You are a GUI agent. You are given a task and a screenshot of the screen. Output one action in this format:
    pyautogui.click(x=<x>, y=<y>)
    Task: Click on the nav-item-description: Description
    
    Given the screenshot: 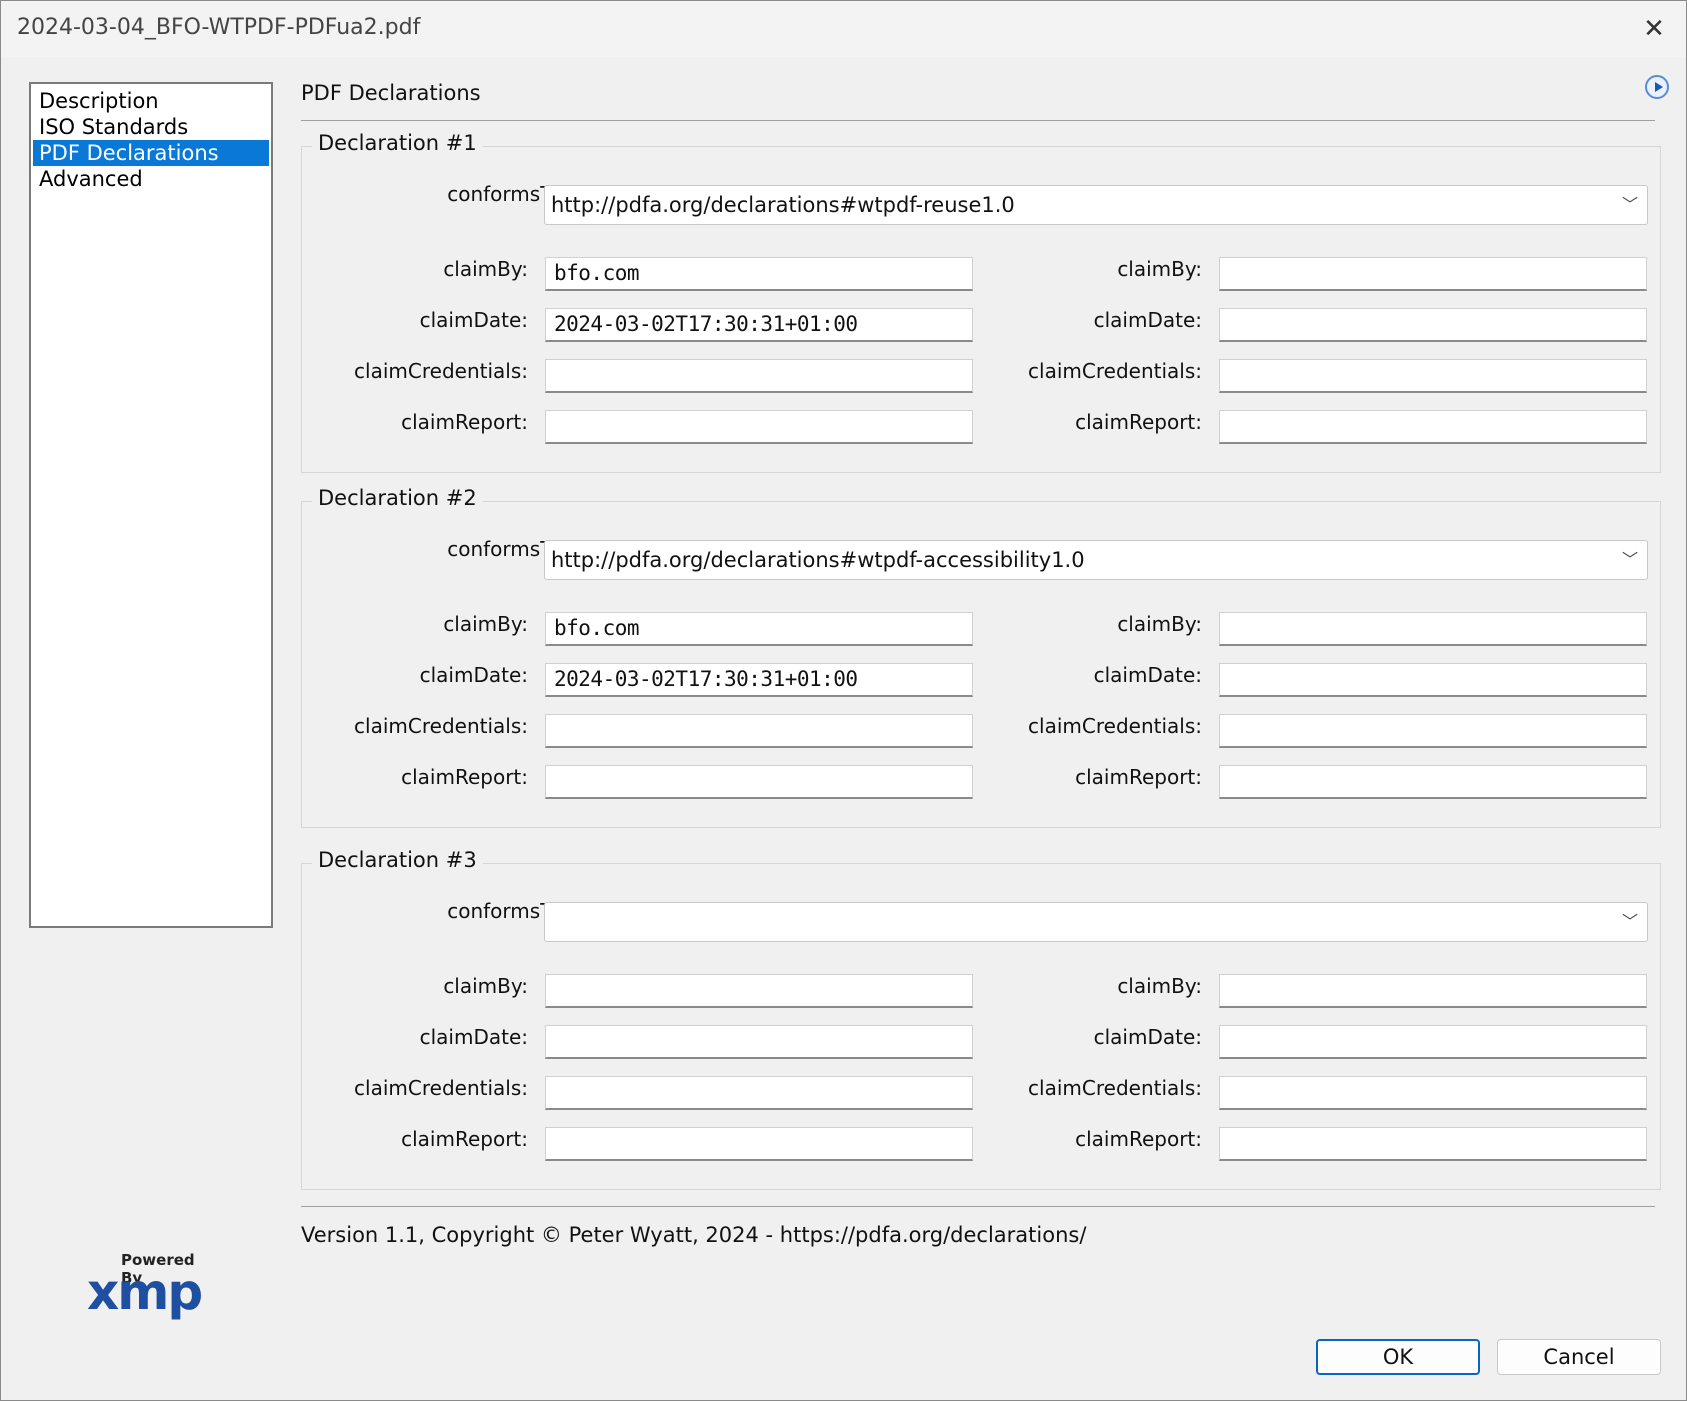 What is the action you would take?
    pyautogui.click(x=151, y=101)
    